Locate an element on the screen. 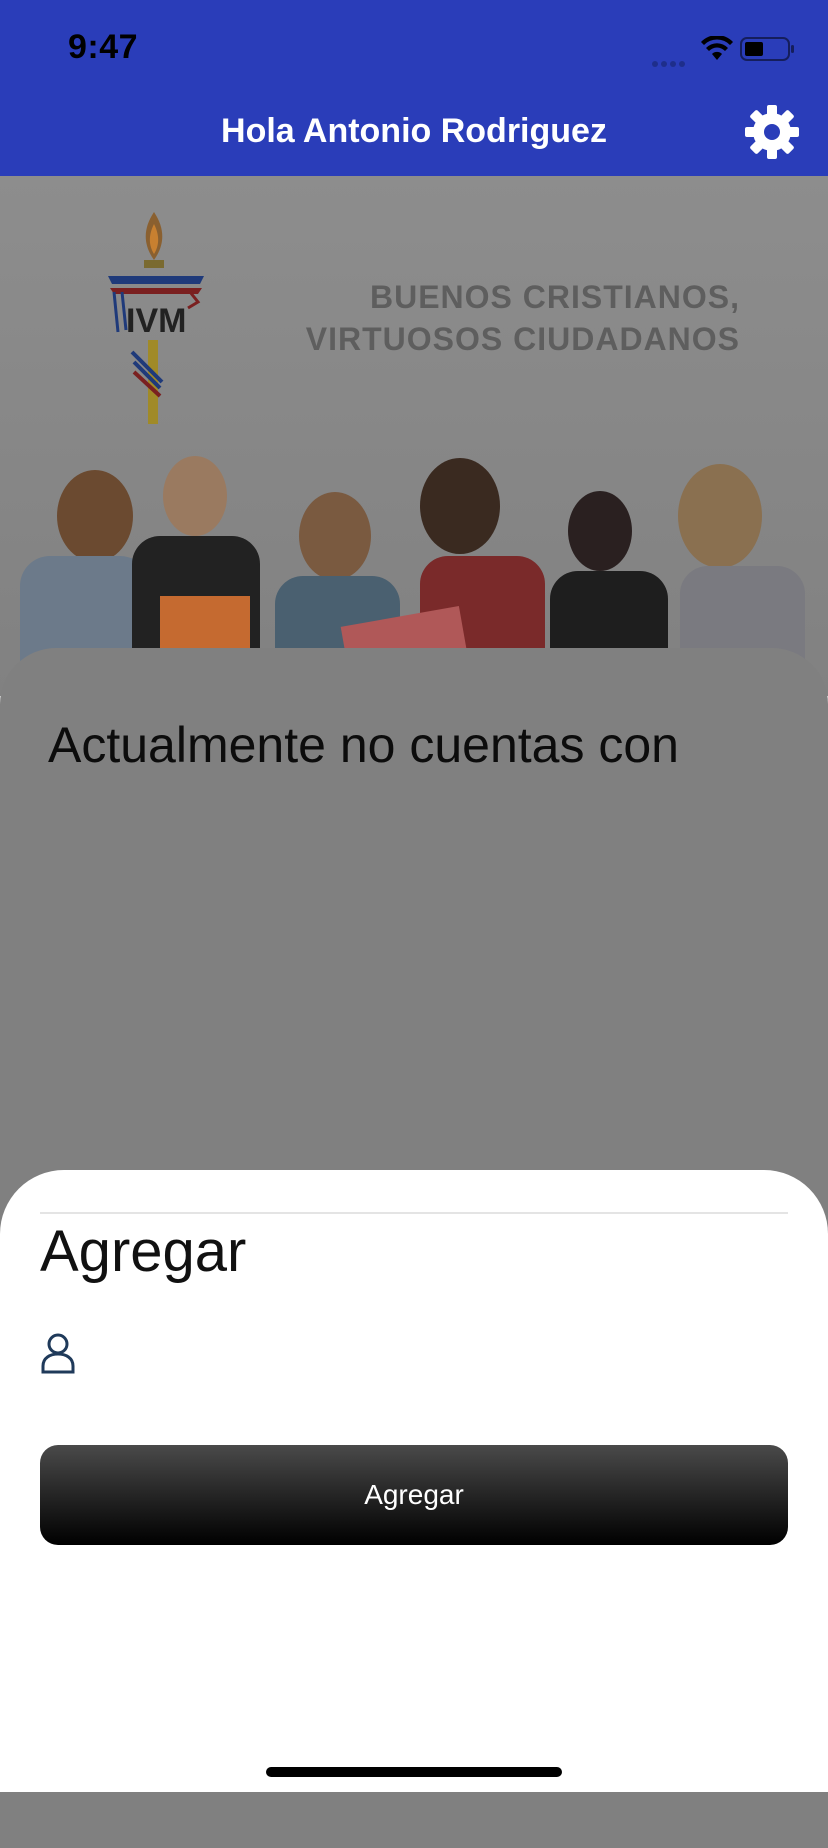  cellular-signal-icon is located at coordinates (672, 60).